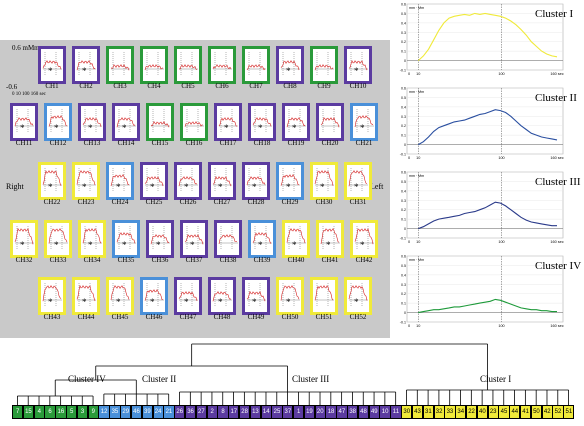  What do you see at coordinates (256, 86) in the screenshot?
I see `channel-label: CH7` at bounding box center [256, 86].